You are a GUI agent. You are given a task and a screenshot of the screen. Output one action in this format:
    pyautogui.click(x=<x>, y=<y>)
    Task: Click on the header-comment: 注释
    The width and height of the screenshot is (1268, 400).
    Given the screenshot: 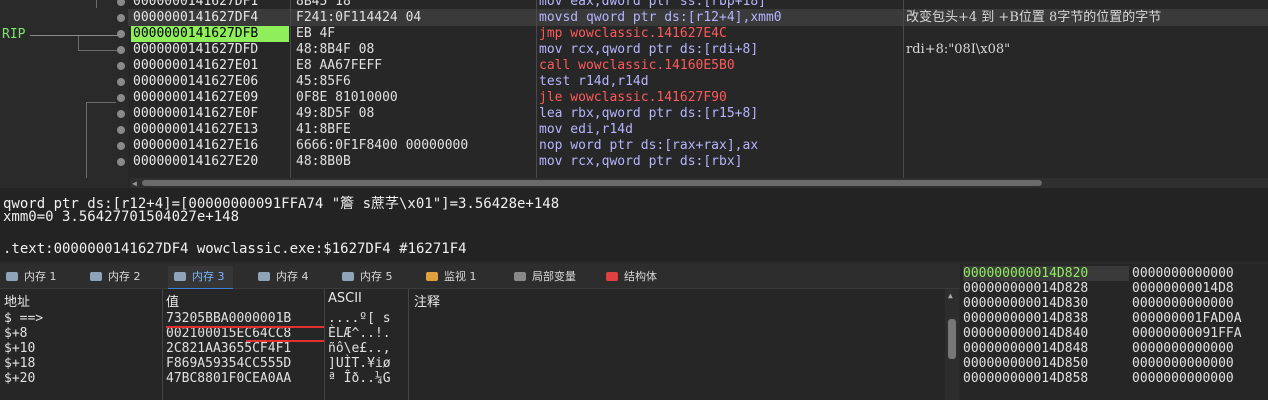 What is the action you would take?
    pyautogui.click(x=427, y=302)
    